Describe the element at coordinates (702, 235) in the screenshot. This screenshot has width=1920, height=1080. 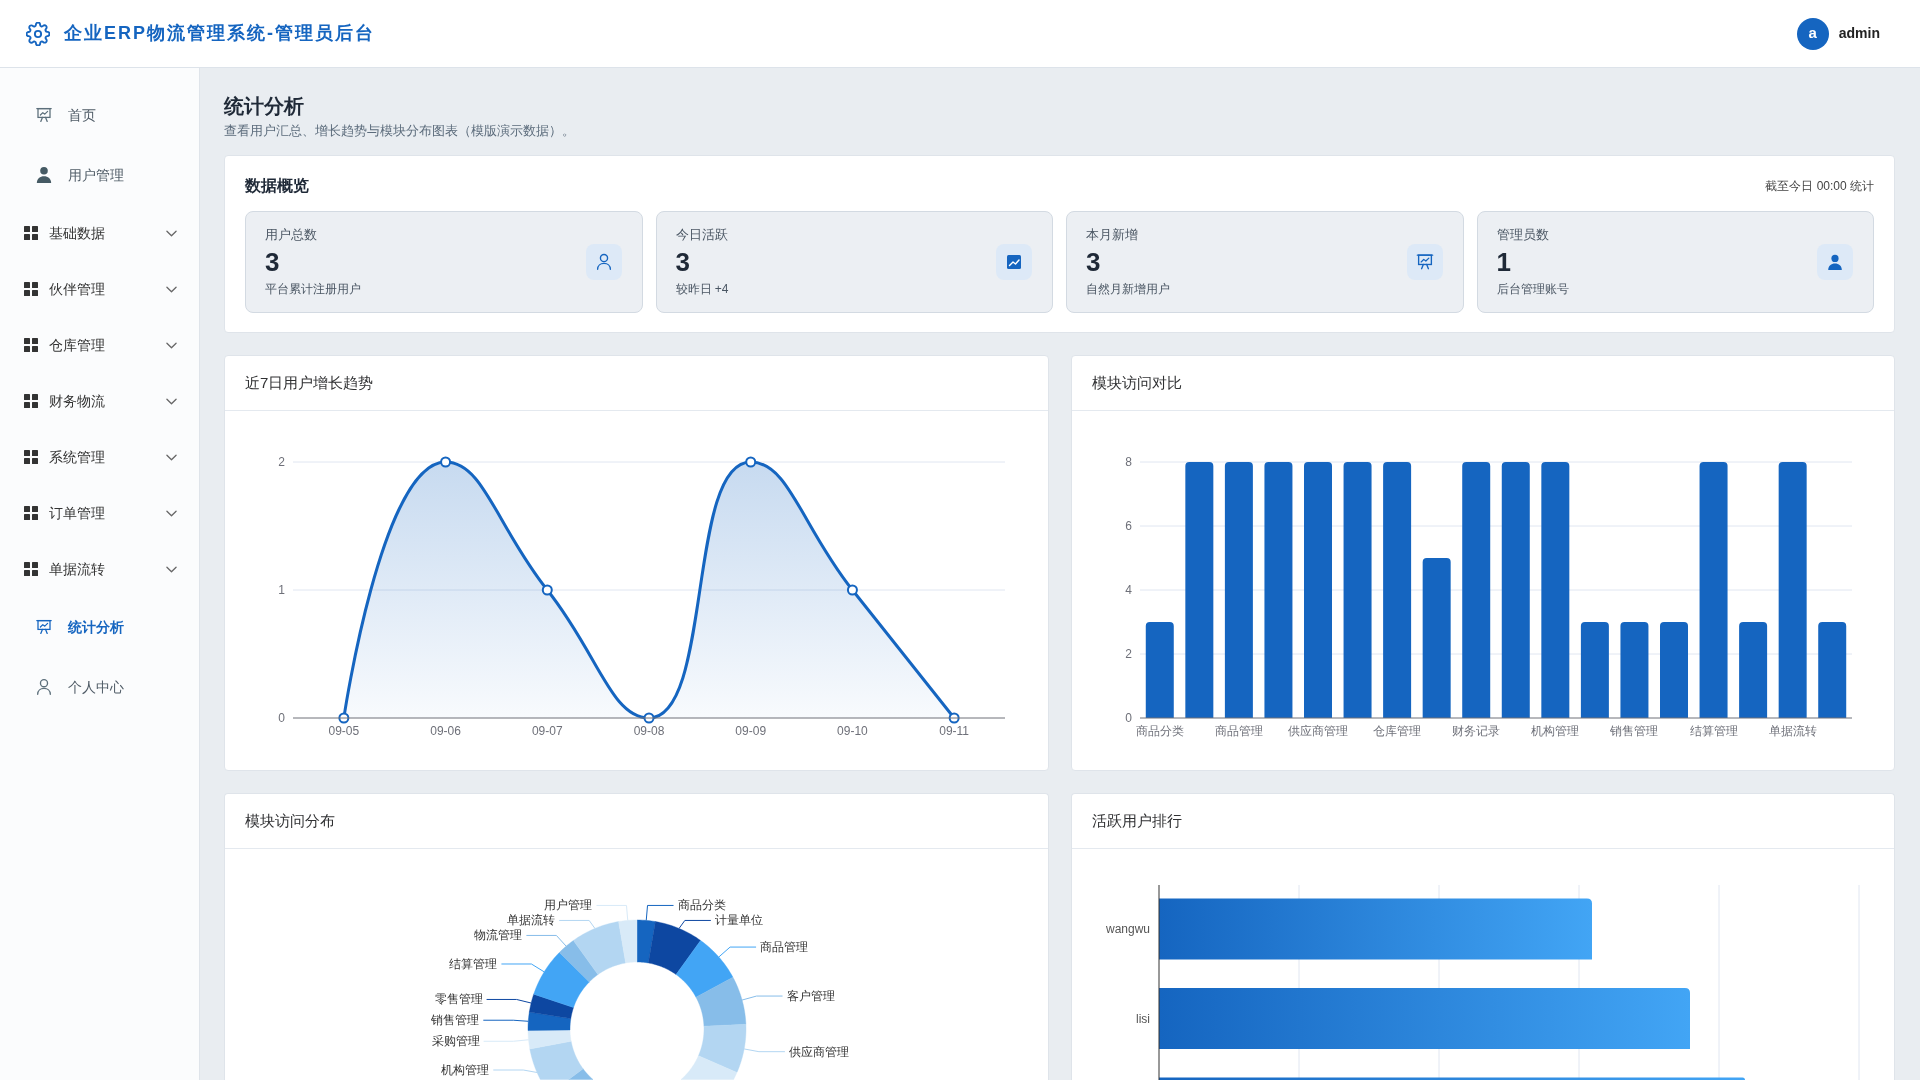
I see `stat-label: 今日活跃` at that location.